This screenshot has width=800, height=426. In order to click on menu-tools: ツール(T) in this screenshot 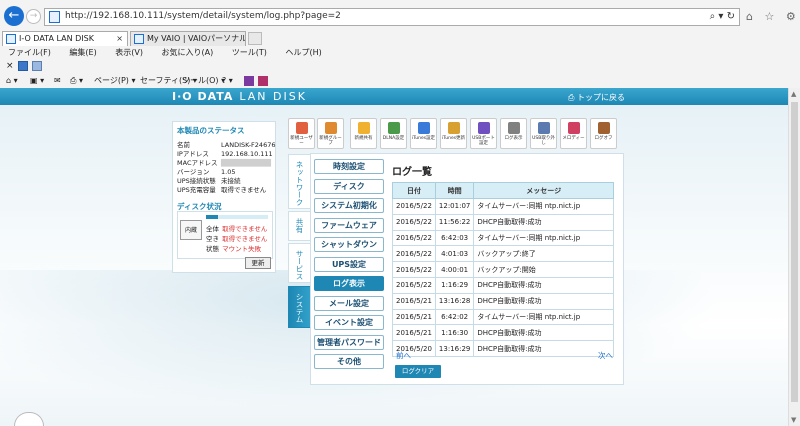, I will do `click(249, 52)`.